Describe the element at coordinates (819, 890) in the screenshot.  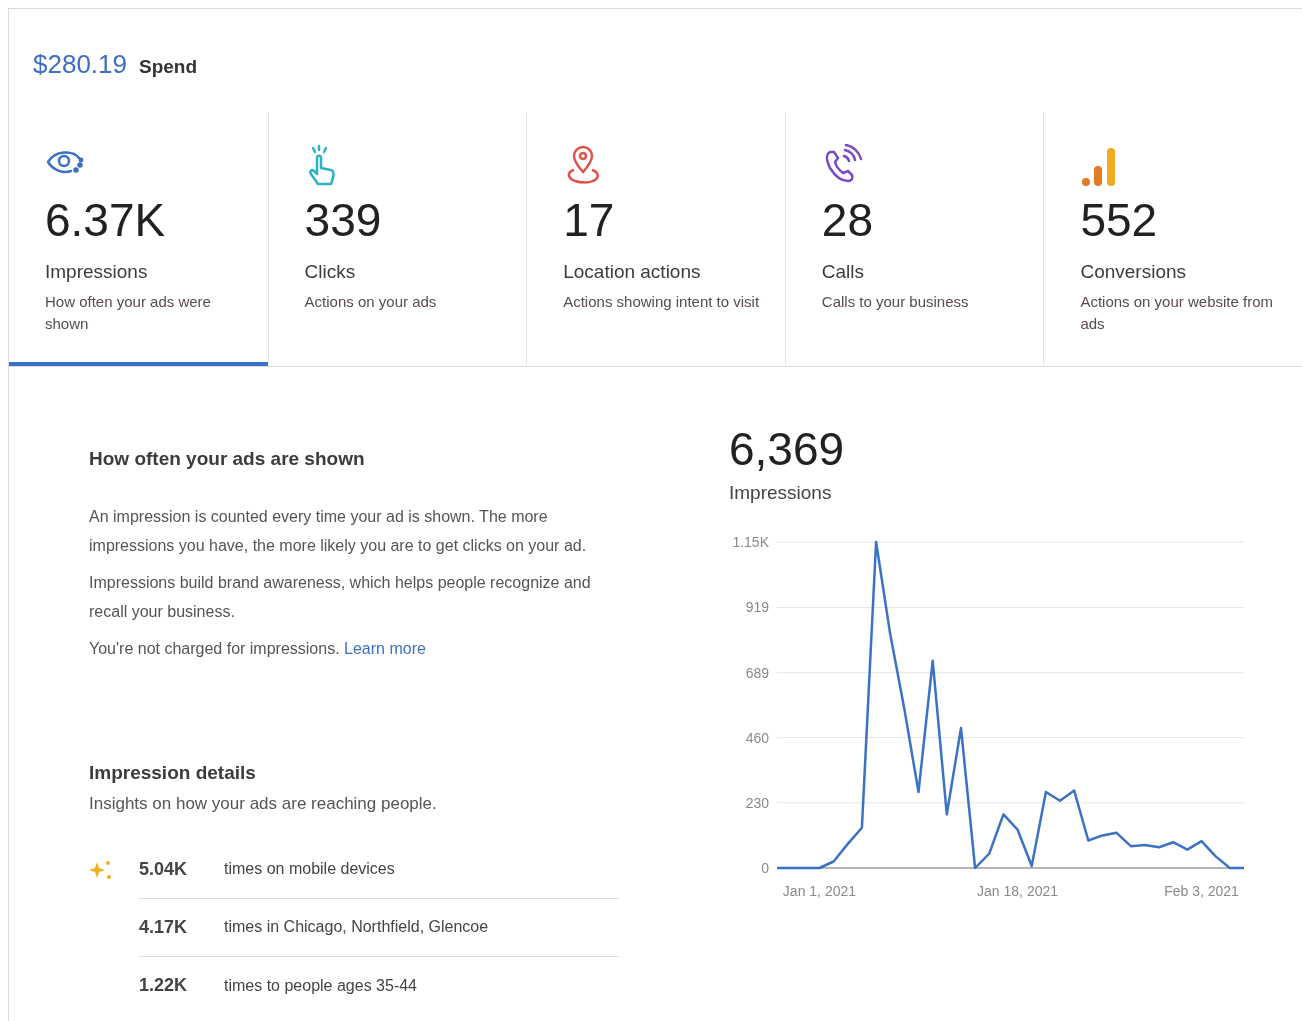
I see `x-axis-label: Jan 1, 2021` at that location.